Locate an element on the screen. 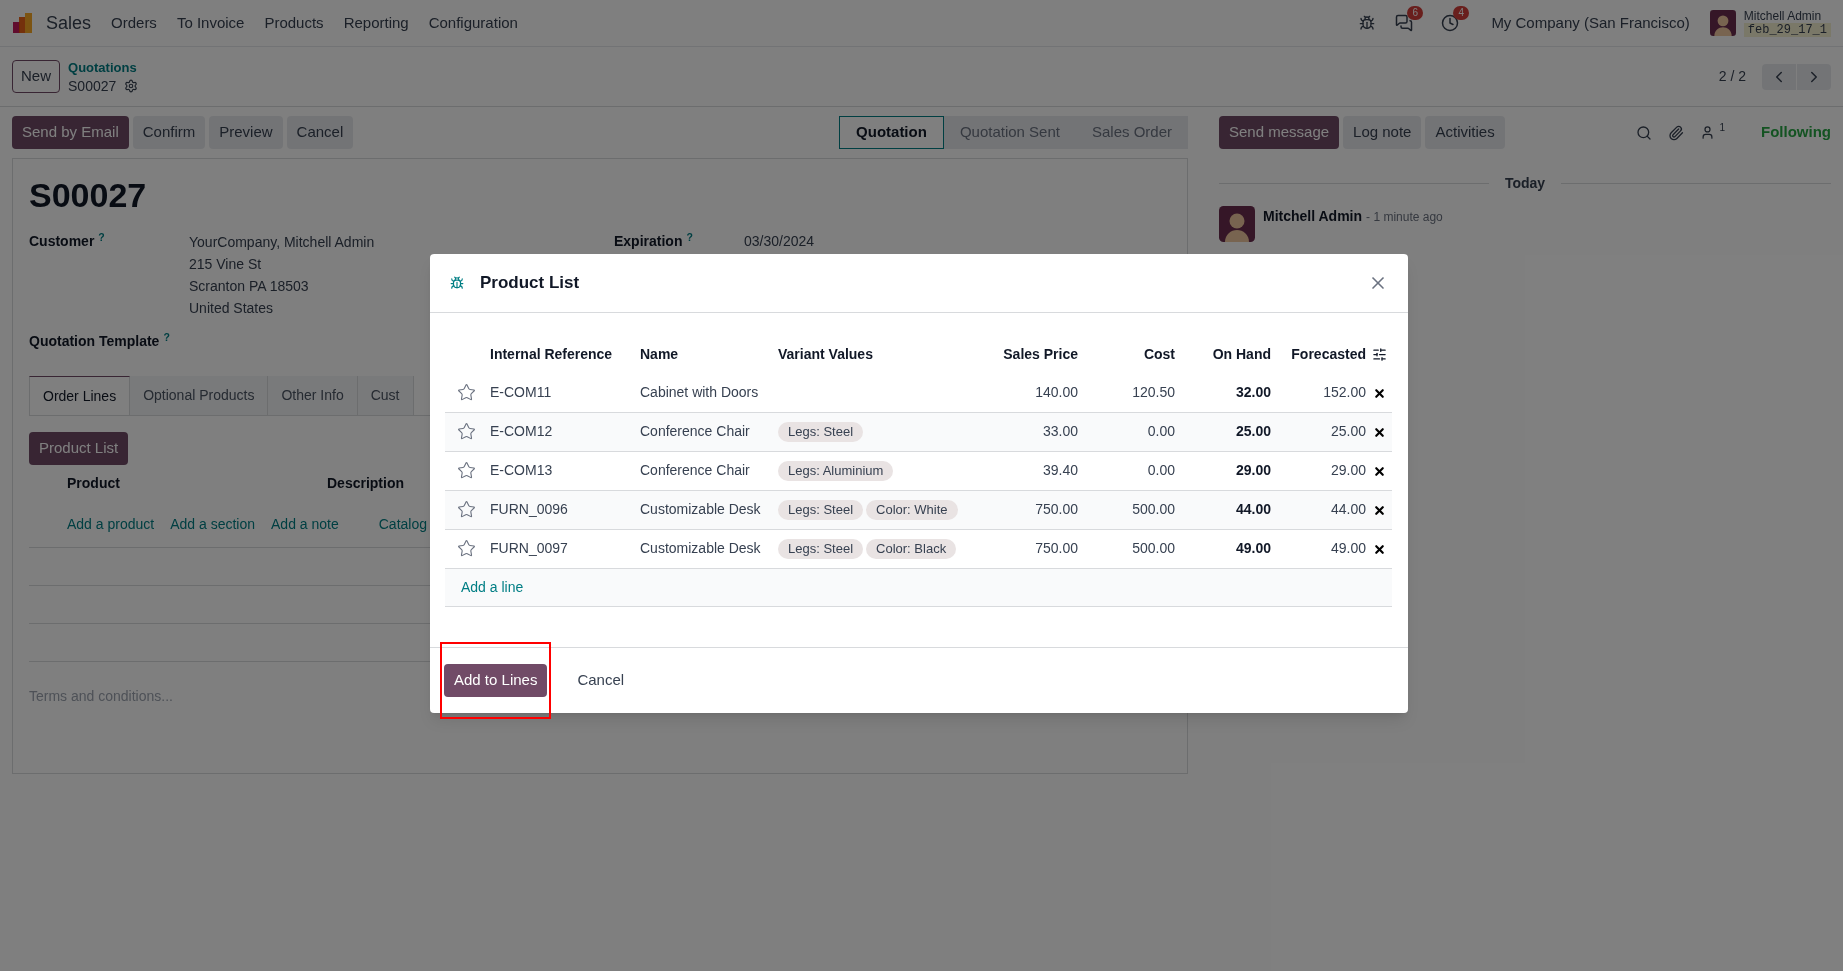 The image size is (1843, 971). paperclip-icon is located at coordinates (1676, 132).